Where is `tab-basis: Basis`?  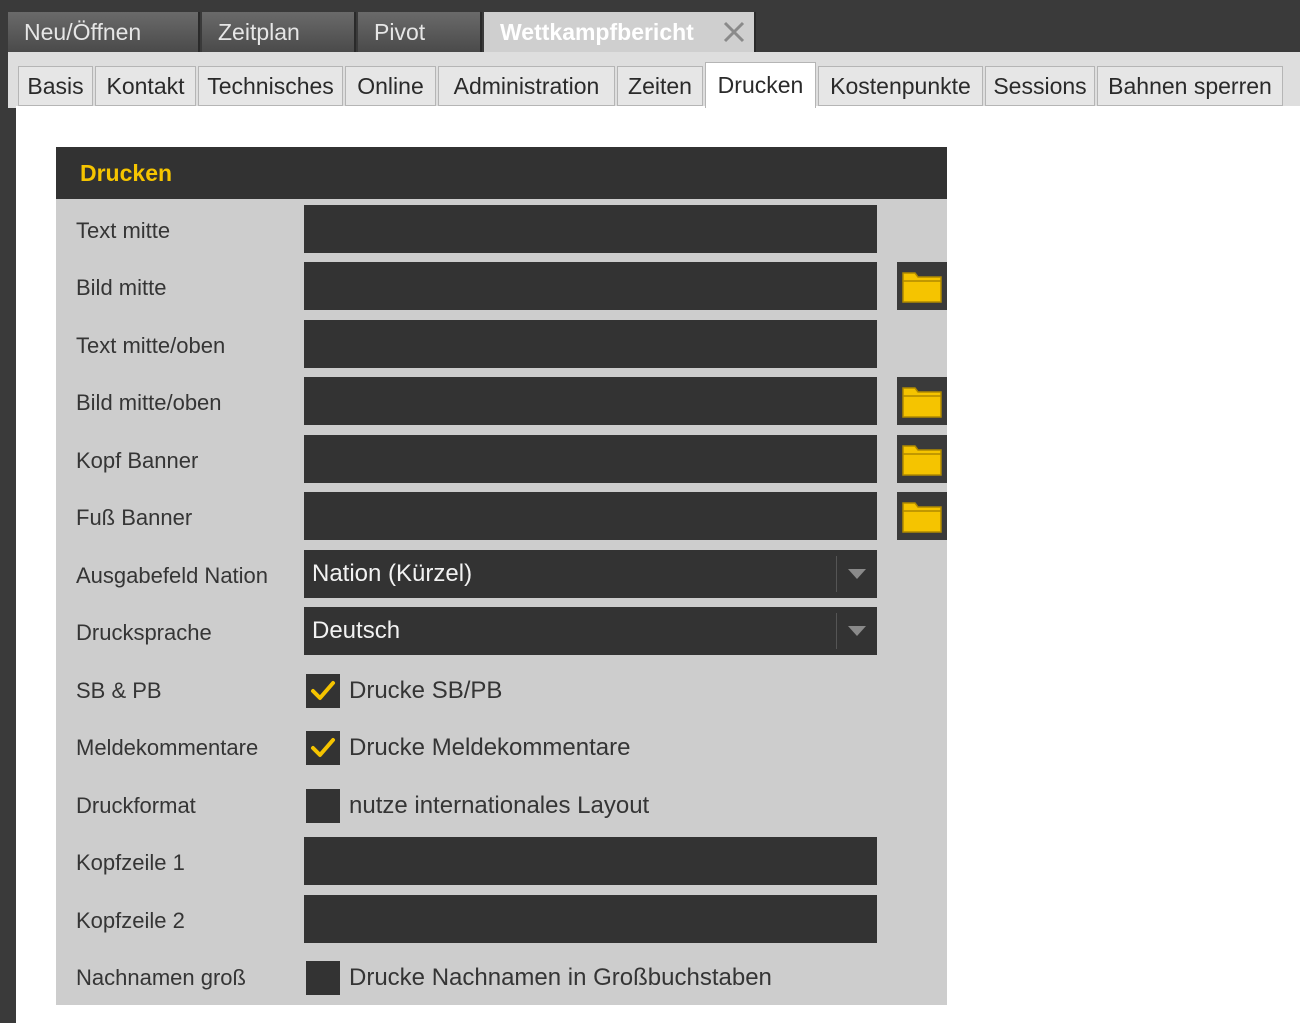 tab-basis: Basis is located at coordinates (55, 86).